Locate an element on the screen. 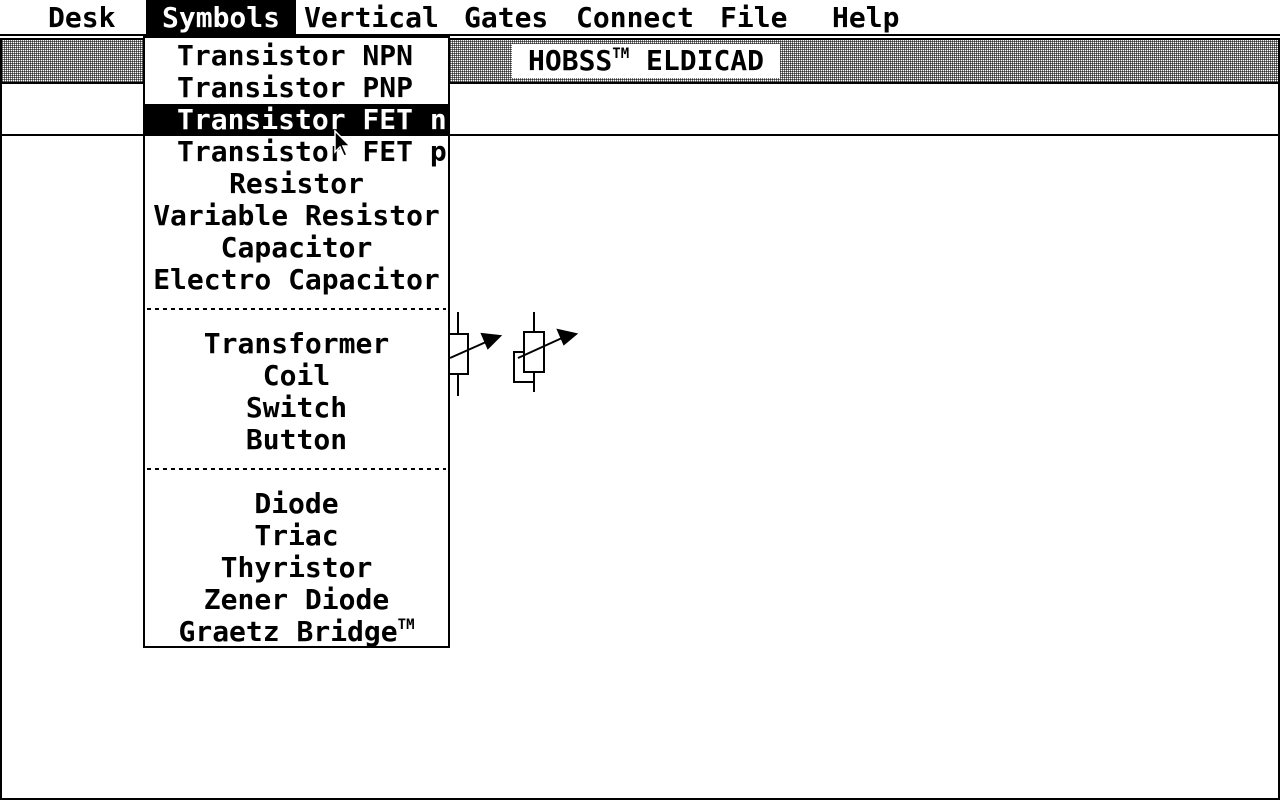 Image resolution: width=1280 pixels, height=800 pixels. menu-help: Help is located at coordinates (865, 18).